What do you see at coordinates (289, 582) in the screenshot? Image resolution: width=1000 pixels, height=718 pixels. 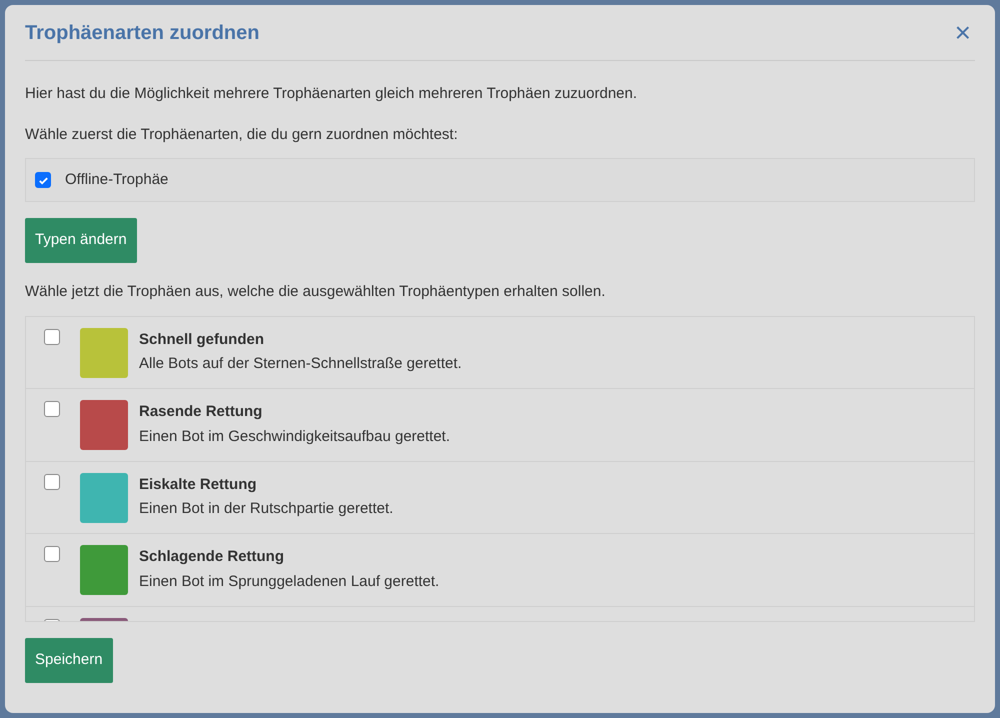 I see `trophy-description: Einen Bot im Sprunggeladenen Lauf gerettet.` at bounding box center [289, 582].